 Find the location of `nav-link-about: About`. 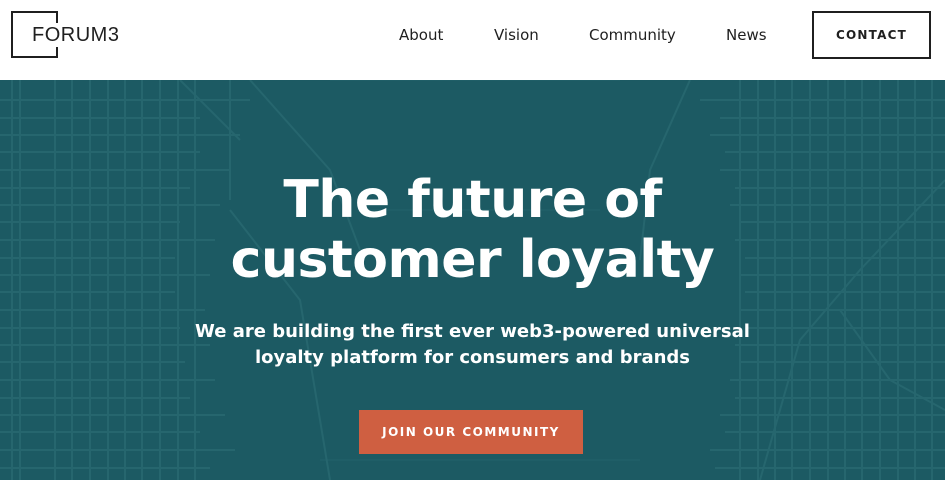

nav-link-about: About is located at coordinates (421, 35).